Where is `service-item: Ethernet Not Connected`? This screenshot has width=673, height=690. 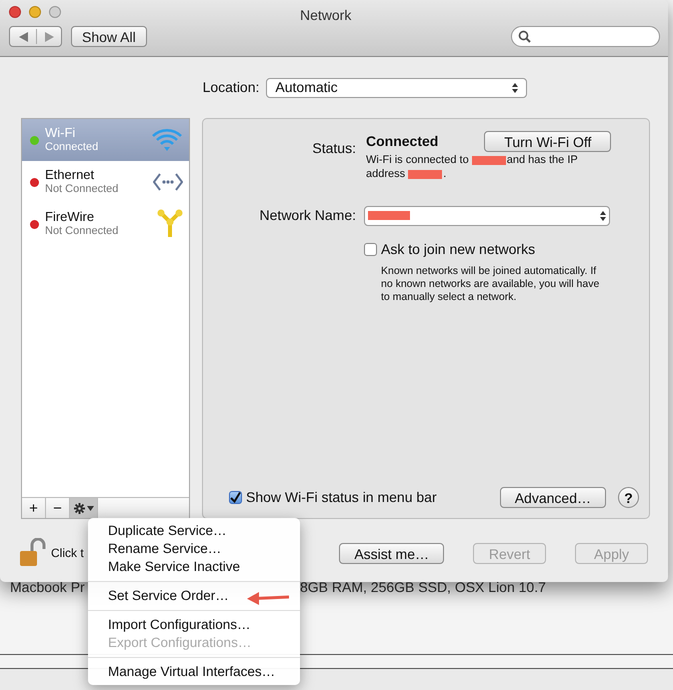
service-item: Ethernet Not Connected is located at coordinates (105, 182).